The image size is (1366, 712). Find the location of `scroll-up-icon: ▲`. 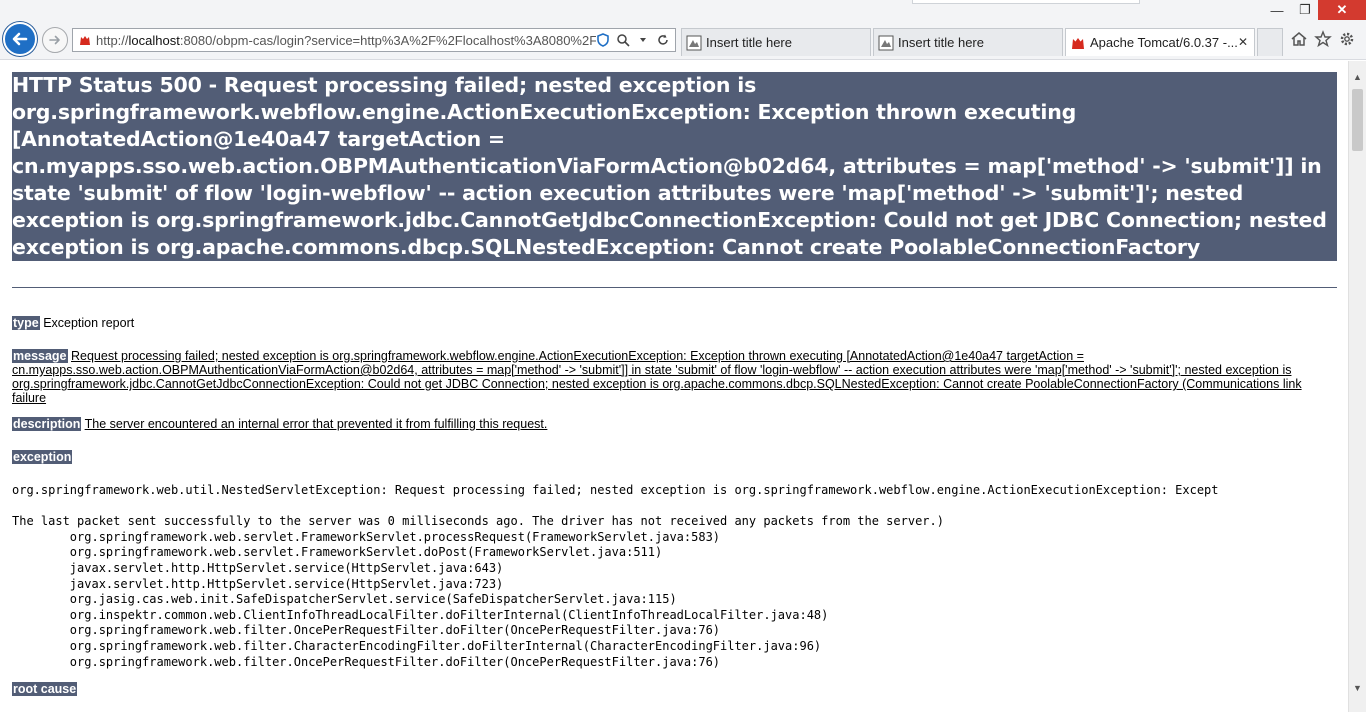

scroll-up-icon: ▲ is located at coordinates (1357, 77).